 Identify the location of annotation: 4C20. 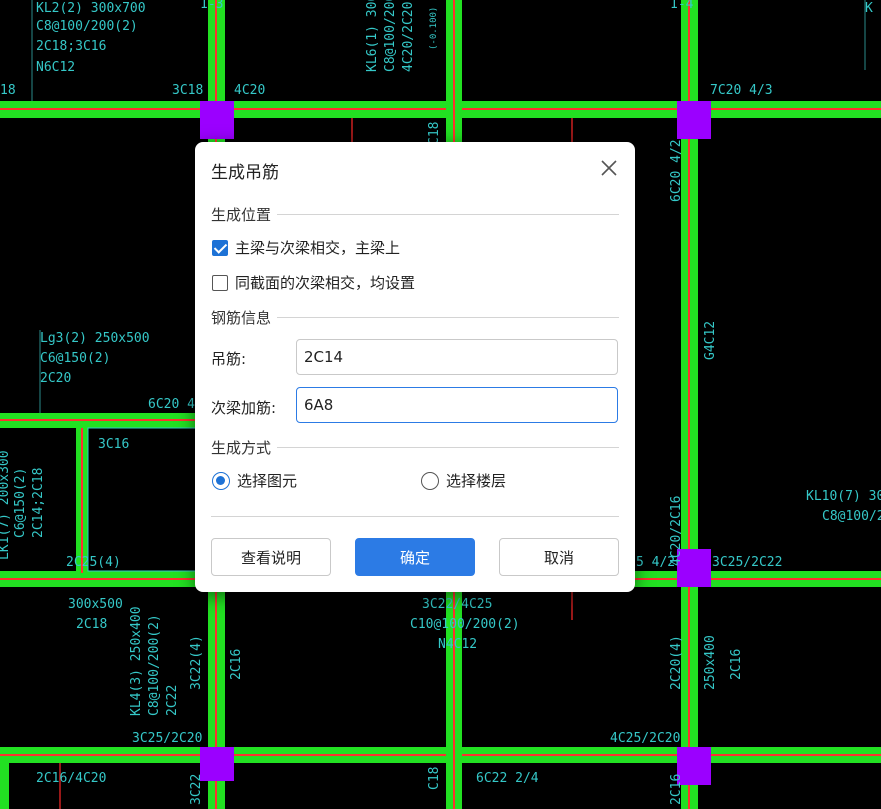
(249, 90).